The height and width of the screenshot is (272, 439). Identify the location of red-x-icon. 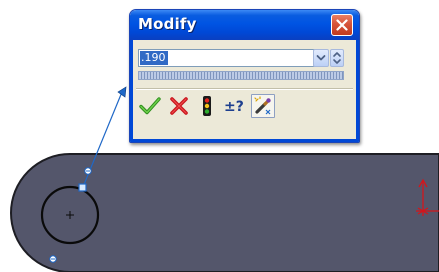
(179, 106).